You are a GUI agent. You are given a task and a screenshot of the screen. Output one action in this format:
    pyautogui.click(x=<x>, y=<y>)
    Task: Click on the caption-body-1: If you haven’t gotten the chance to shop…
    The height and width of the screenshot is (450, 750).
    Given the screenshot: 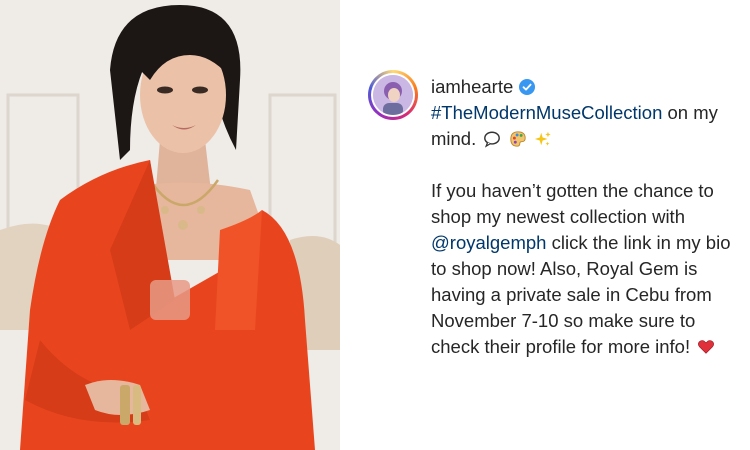 What is the action you would take?
    pyautogui.click(x=572, y=203)
    